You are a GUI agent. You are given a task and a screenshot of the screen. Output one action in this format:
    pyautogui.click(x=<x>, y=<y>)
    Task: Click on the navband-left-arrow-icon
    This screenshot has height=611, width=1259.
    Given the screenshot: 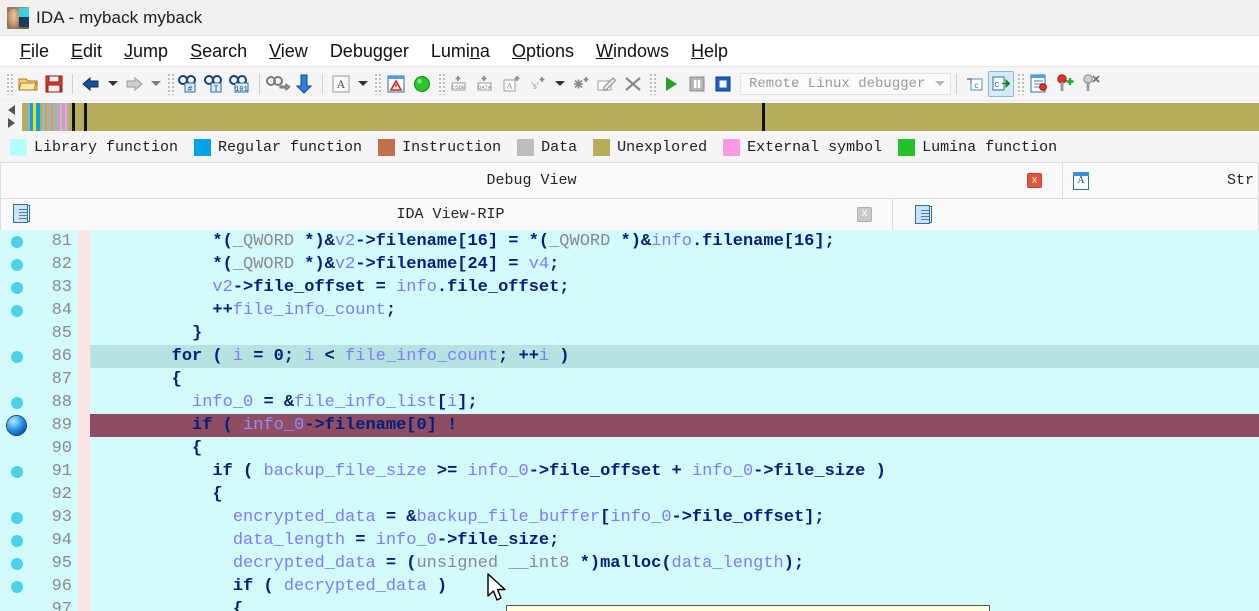 What is the action you would take?
    pyautogui.click(x=11, y=110)
    